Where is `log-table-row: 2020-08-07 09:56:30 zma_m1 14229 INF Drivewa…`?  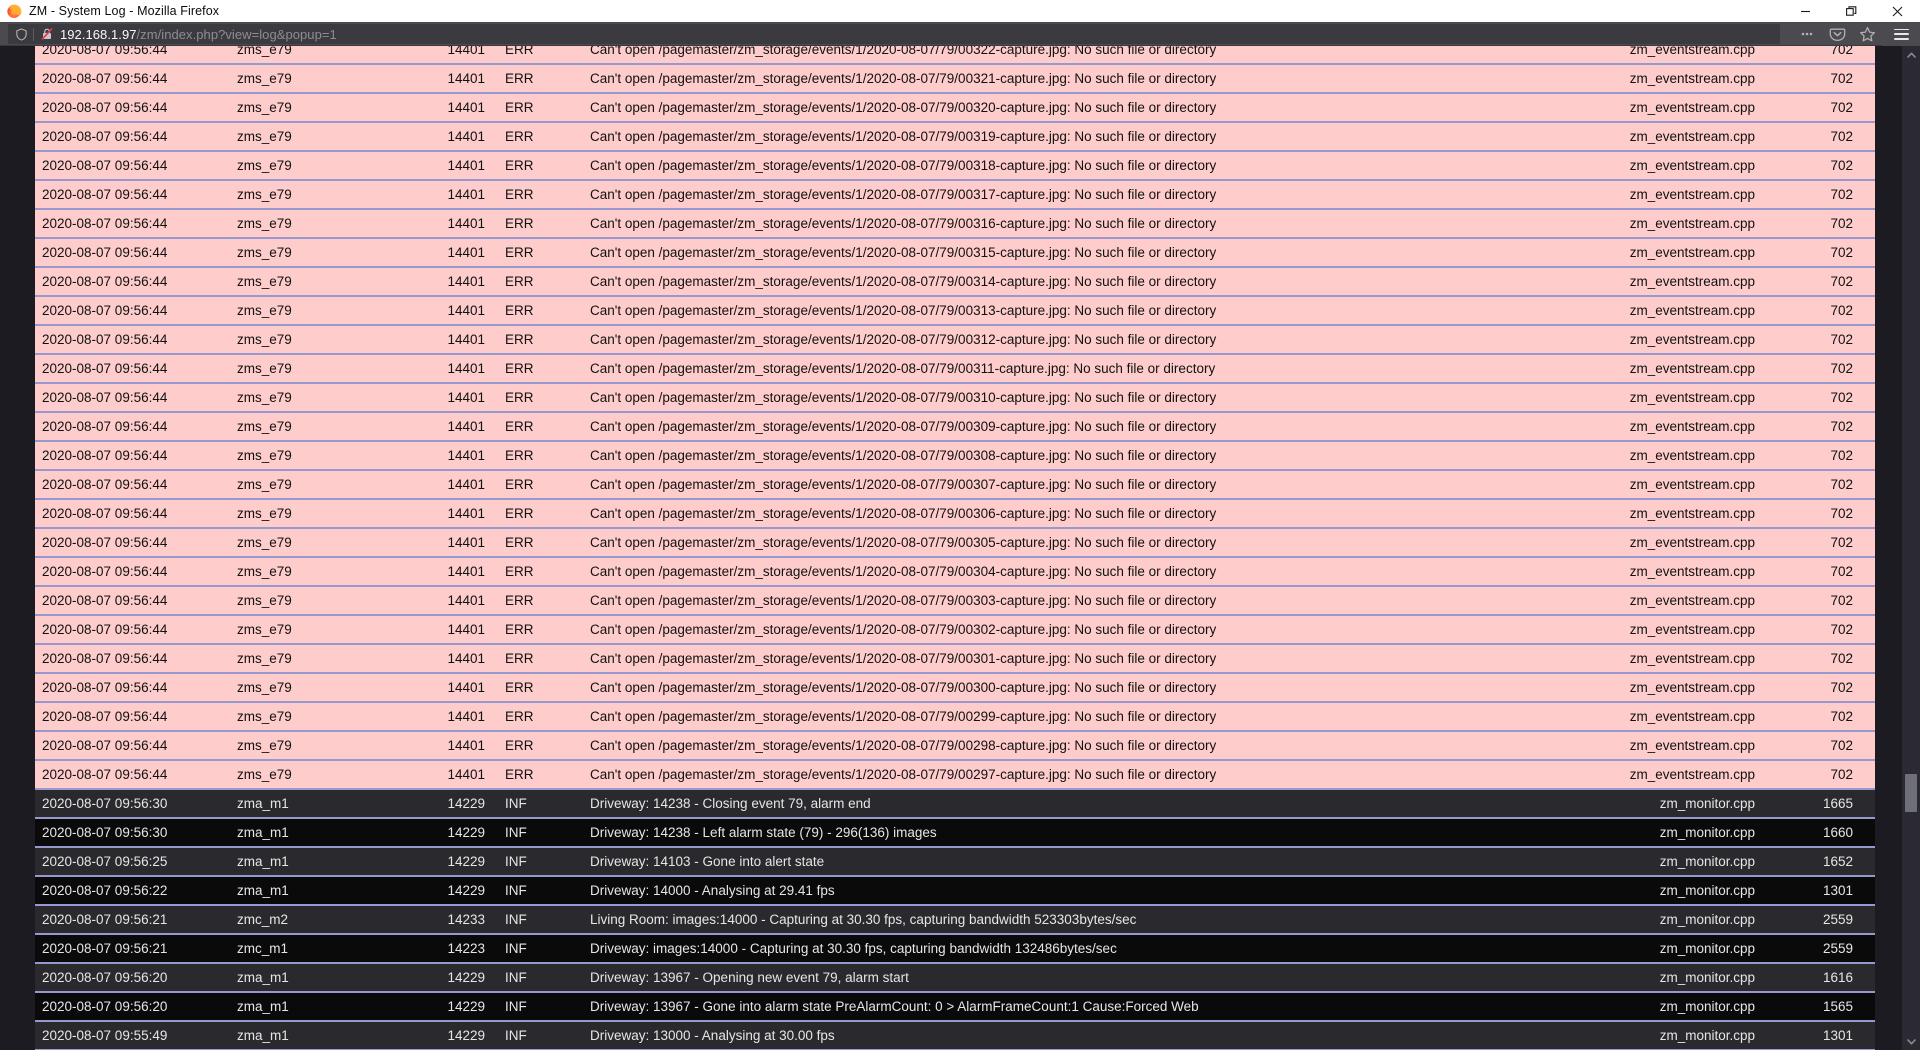 log-table-row: 2020-08-07 09:56:30 zma_m1 14229 INF Drivewa… is located at coordinates (955, 833).